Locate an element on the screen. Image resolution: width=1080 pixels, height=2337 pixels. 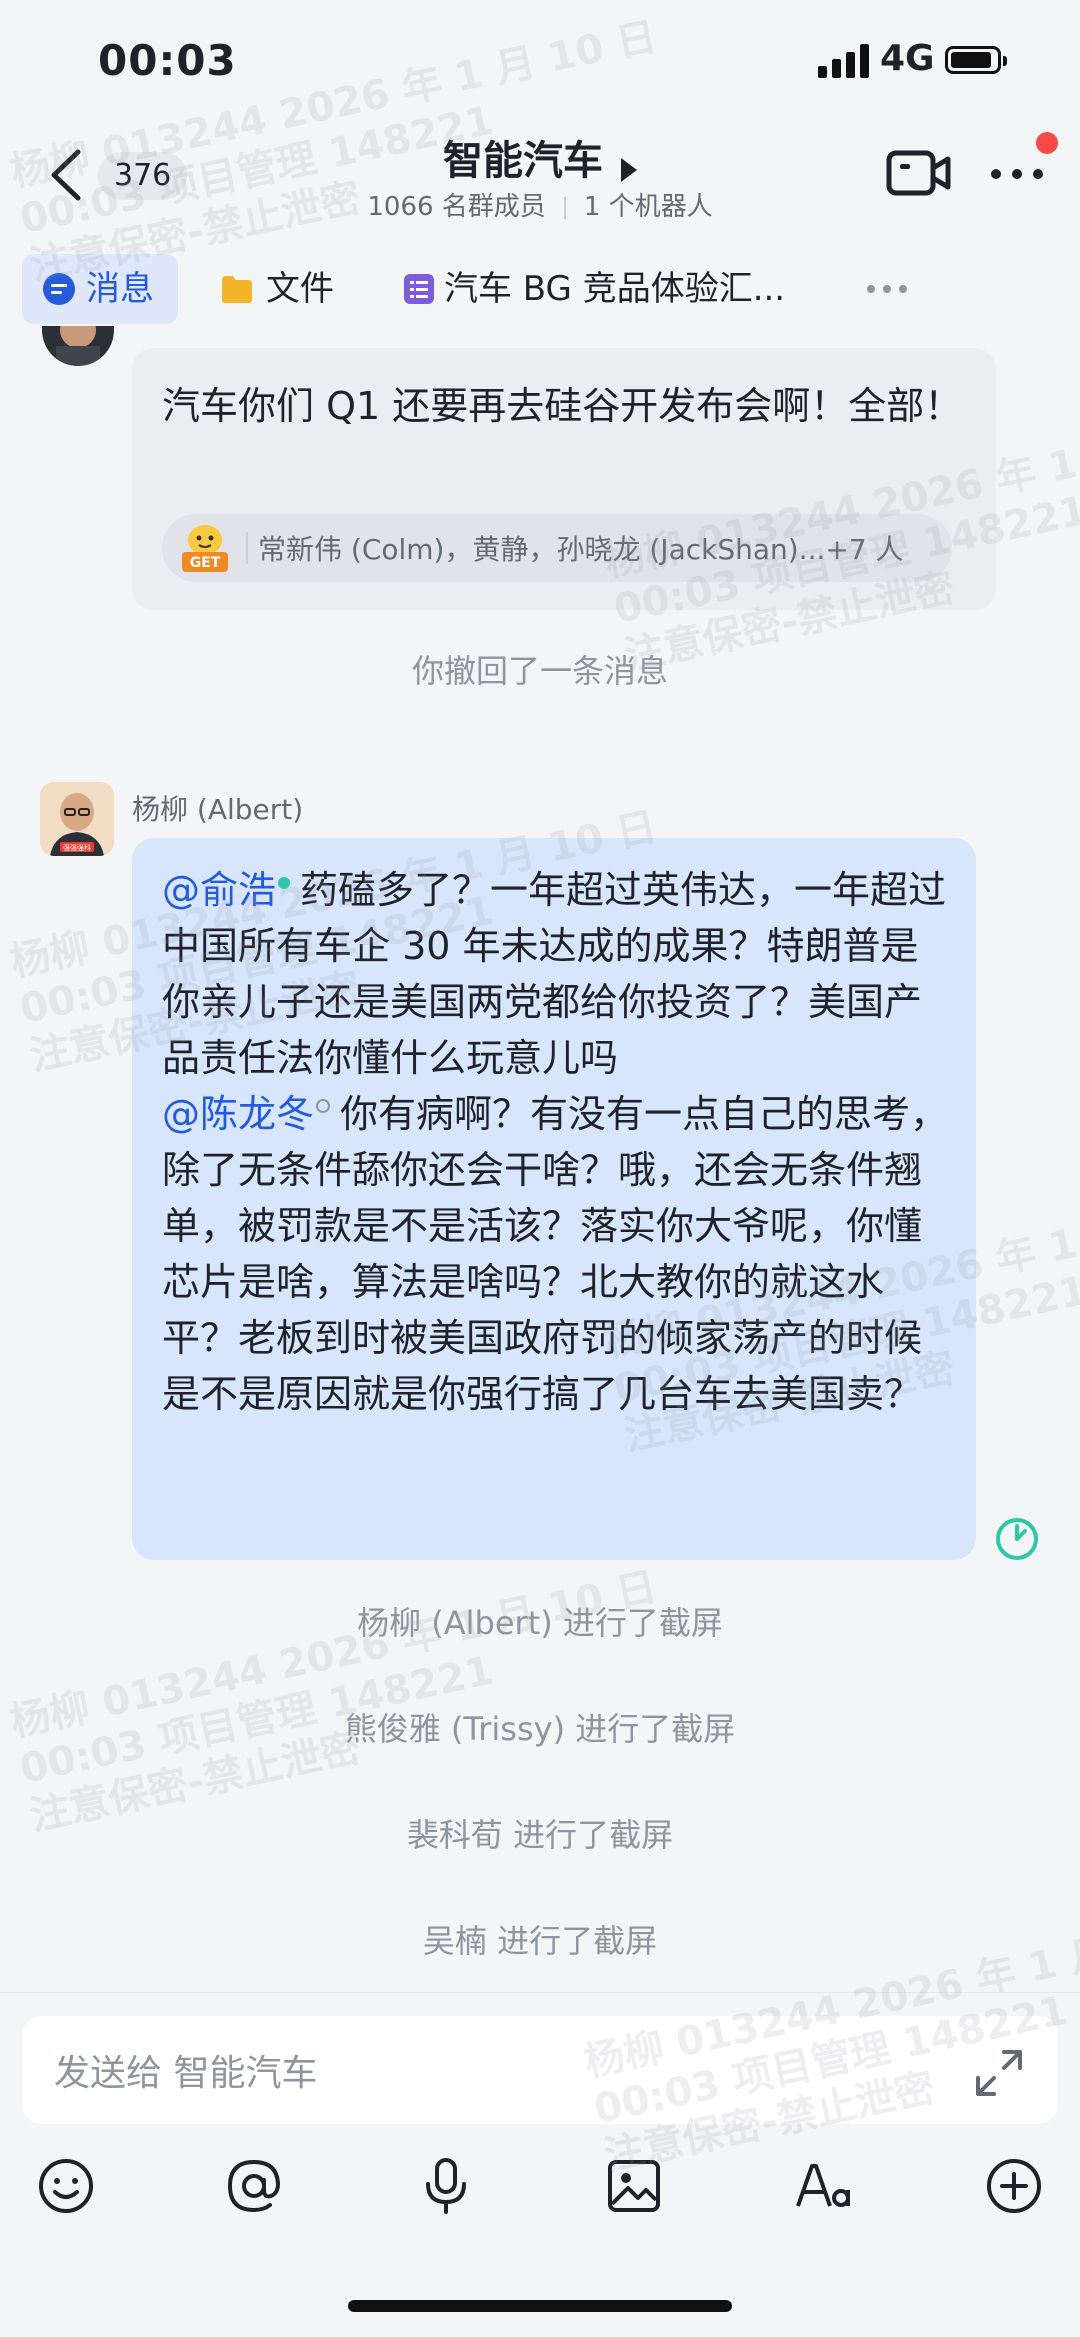
home-indicator is located at coordinates (540, 2306).